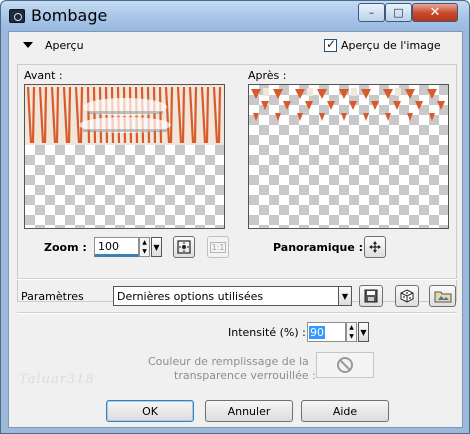 The image size is (470, 434). I want to click on separator-middle, so click(237, 313).